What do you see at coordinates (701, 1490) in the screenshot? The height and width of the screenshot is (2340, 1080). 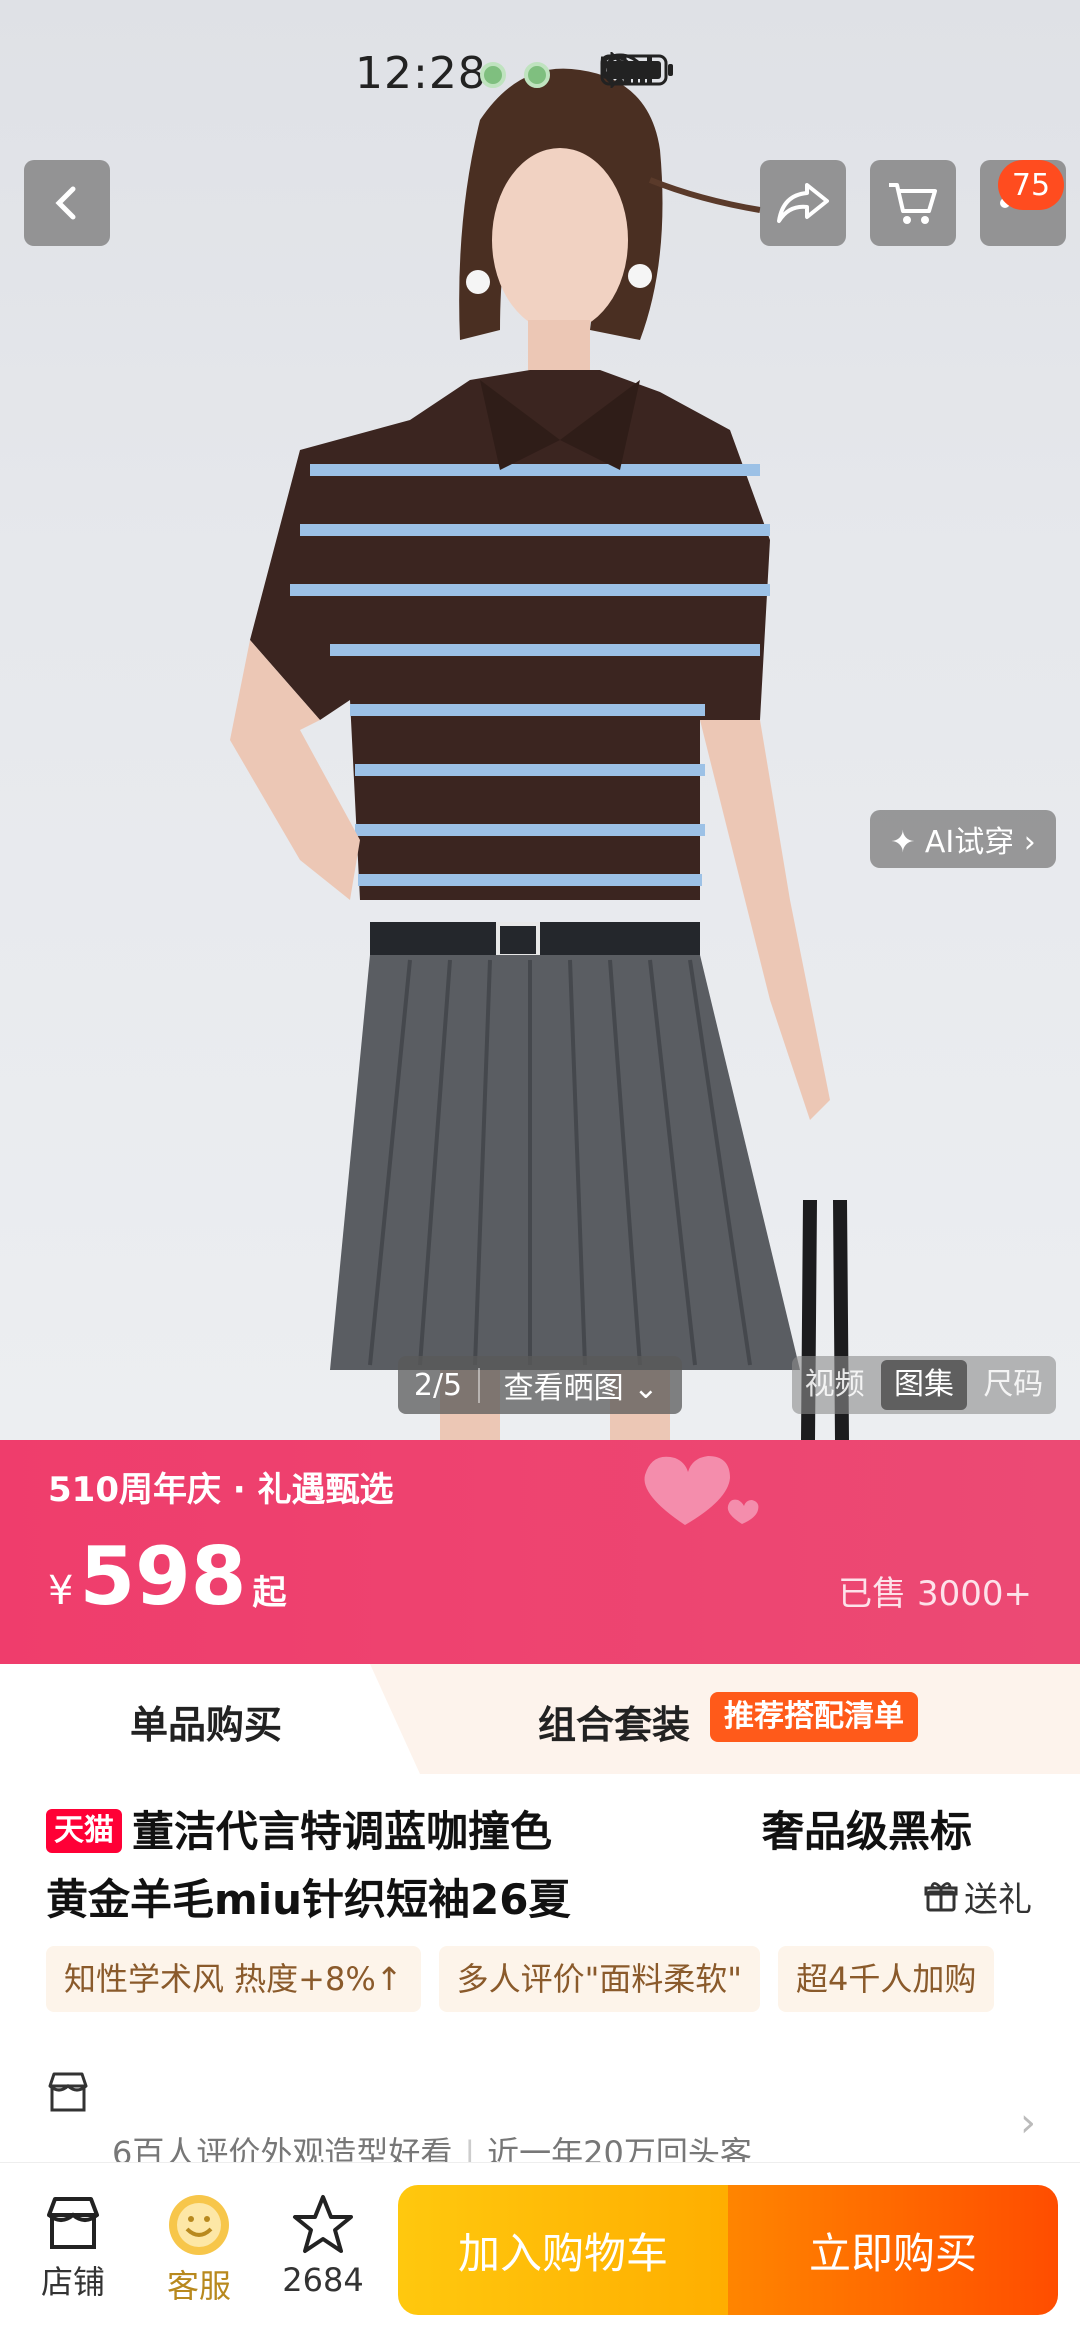 I see `hearts-decoration` at bounding box center [701, 1490].